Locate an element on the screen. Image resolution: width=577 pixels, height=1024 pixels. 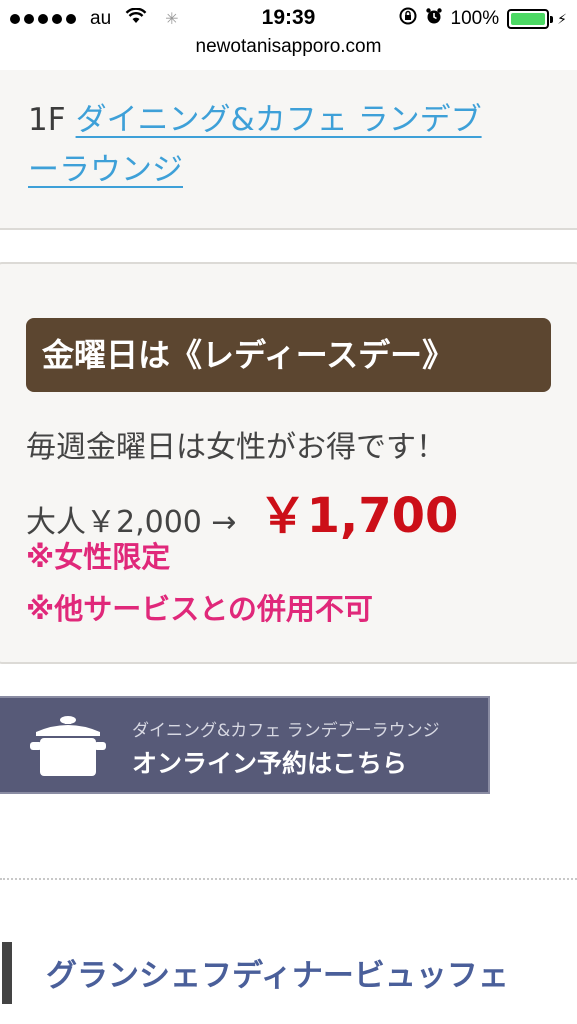
charging-icon: ⚡ is located at coordinates (562, 18).